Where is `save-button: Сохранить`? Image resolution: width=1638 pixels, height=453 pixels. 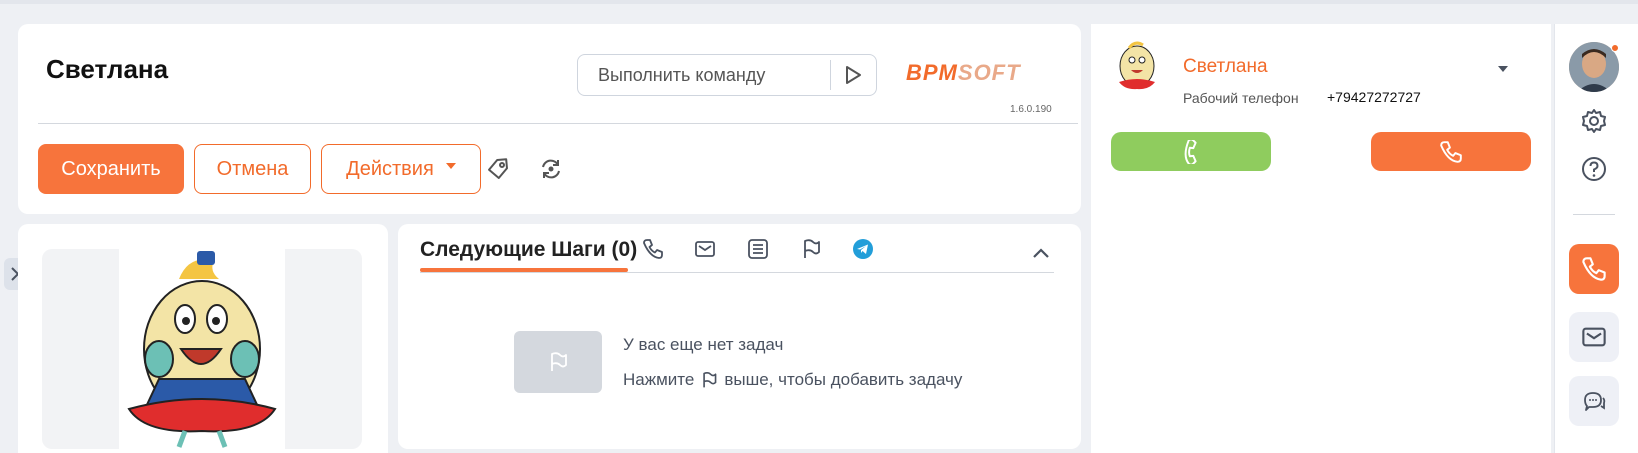 save-button: Сохранить is located at coordinates (111, 169).